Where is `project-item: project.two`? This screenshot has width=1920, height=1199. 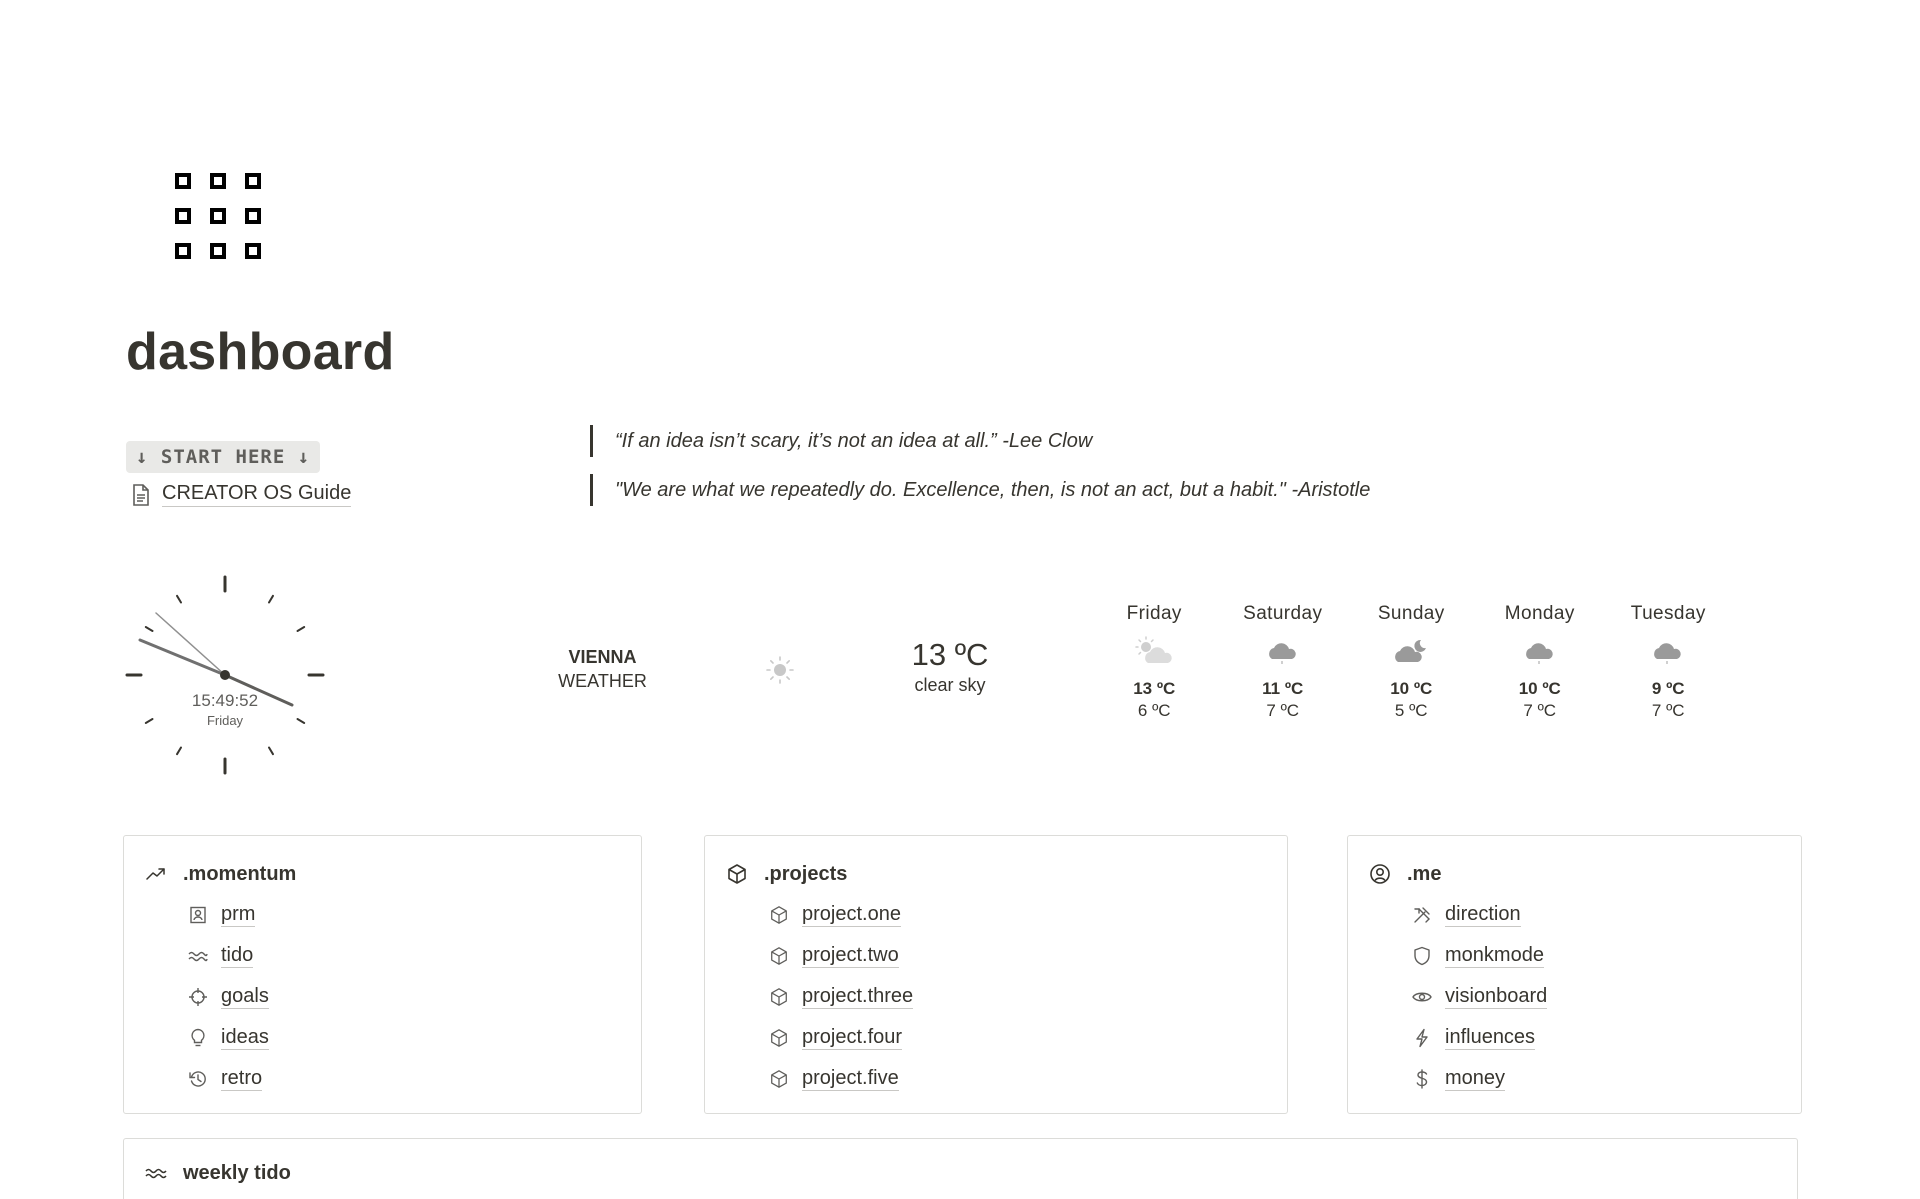
project-item: project.two is located at coordinates (840, 955).